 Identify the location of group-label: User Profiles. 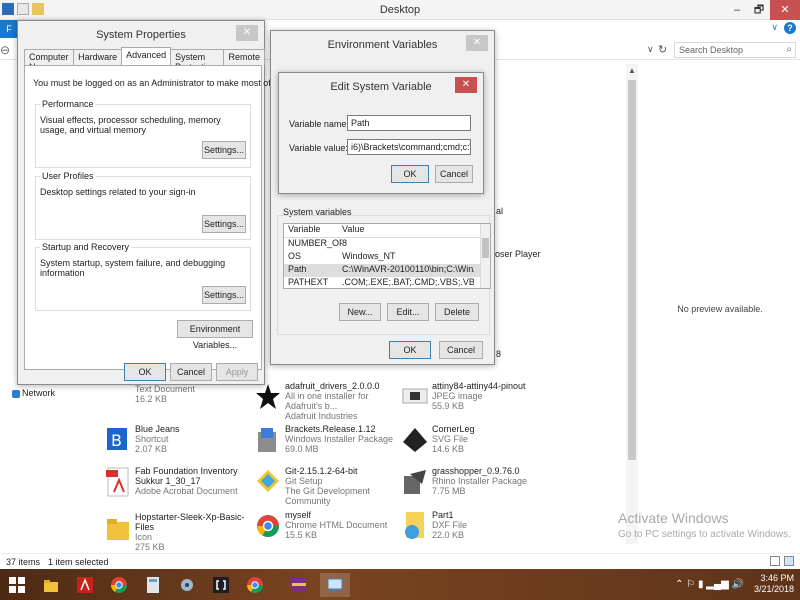
(68, 176).